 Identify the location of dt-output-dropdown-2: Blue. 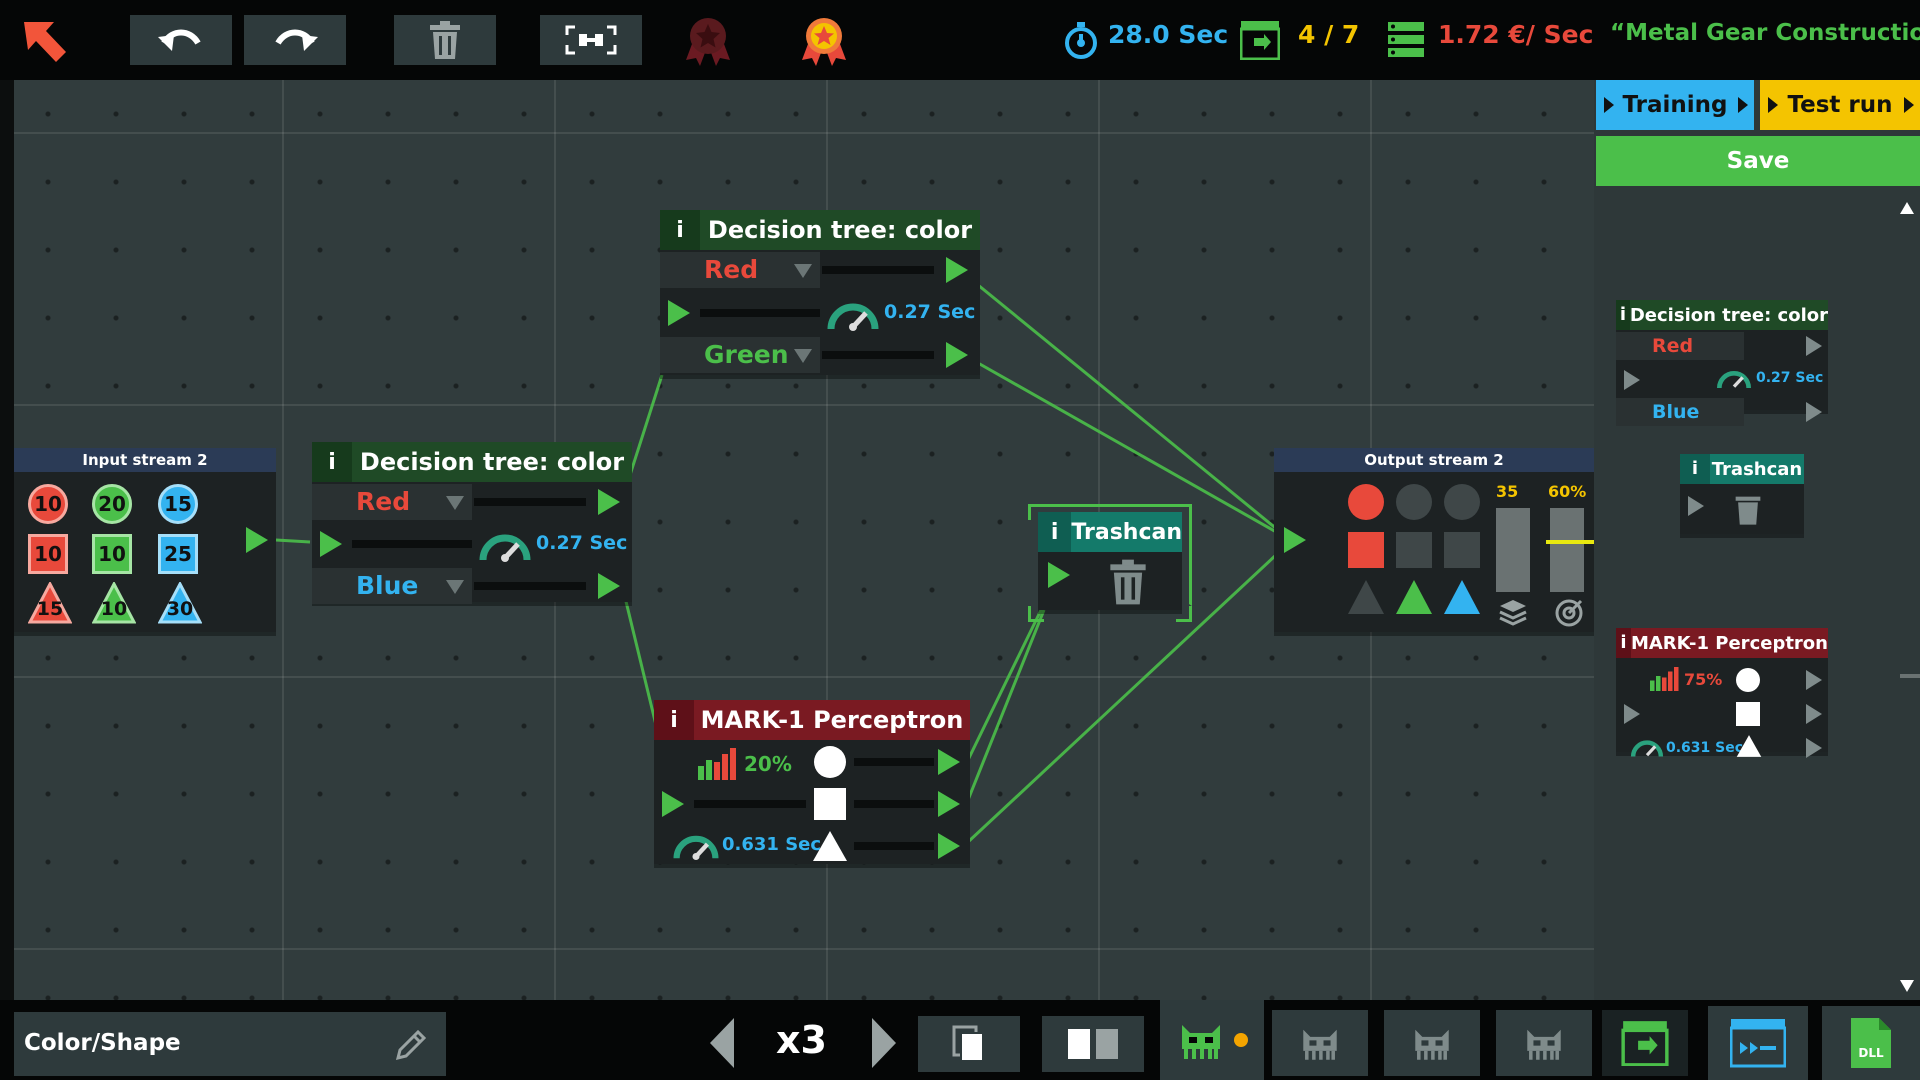
(392, 586).